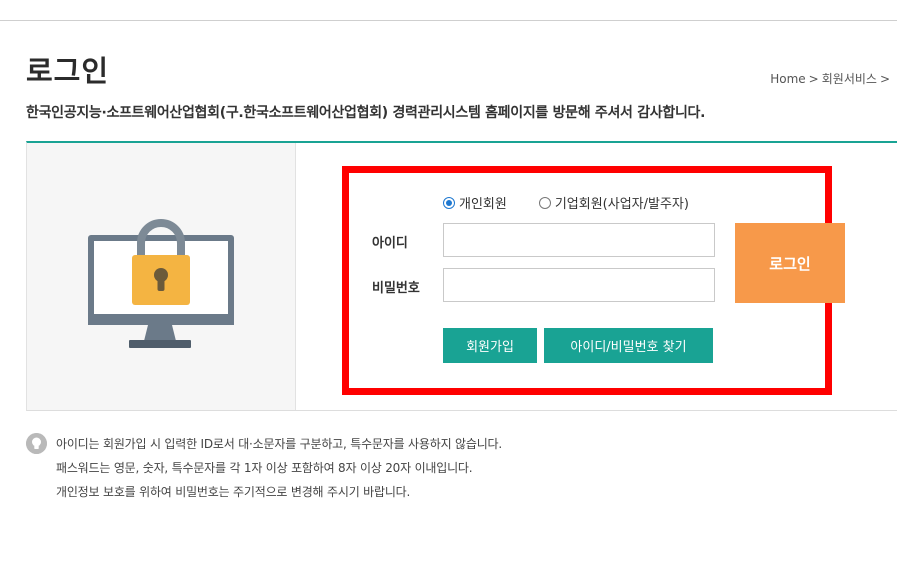  What do you see at coordinates (483, 204) in the screenshot?
I see `radio-personal-label: 개인회원` at bounding box center [483, 204].